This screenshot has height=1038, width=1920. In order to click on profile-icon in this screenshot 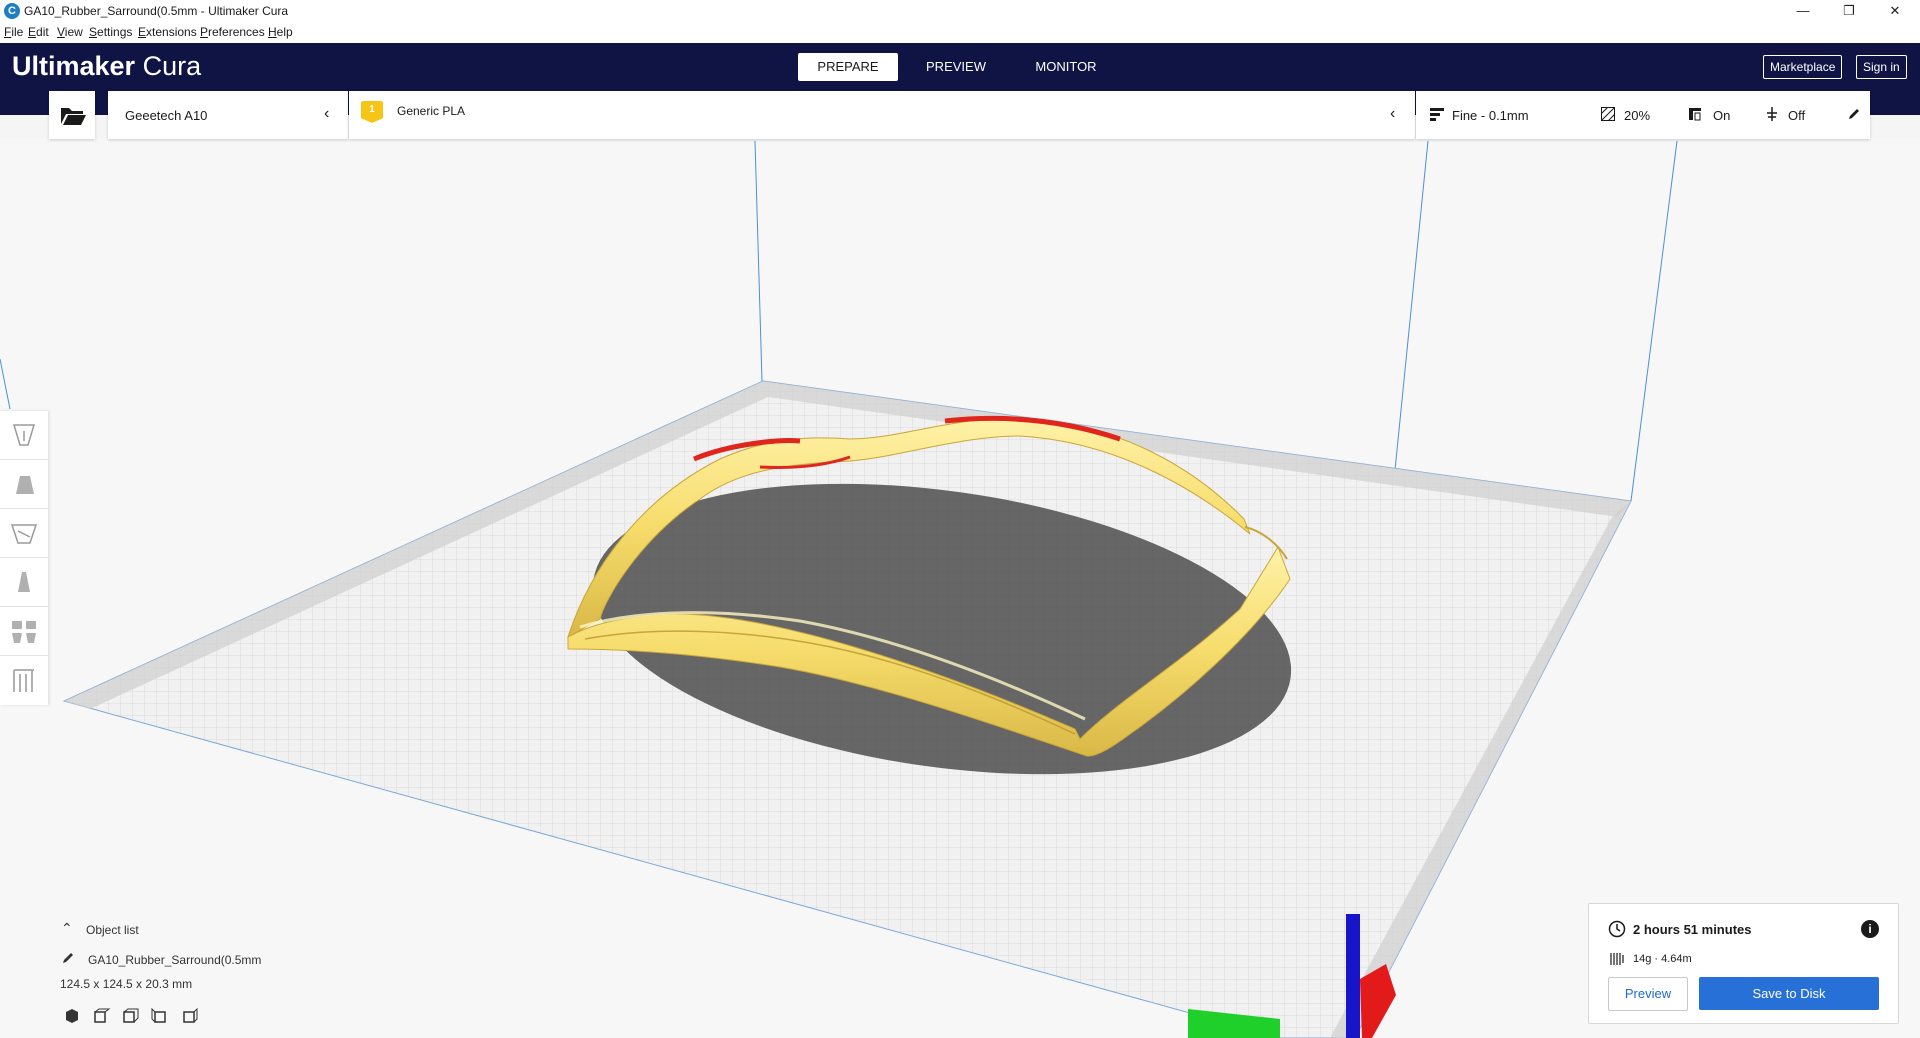, I will do `click(1437, 114)`.